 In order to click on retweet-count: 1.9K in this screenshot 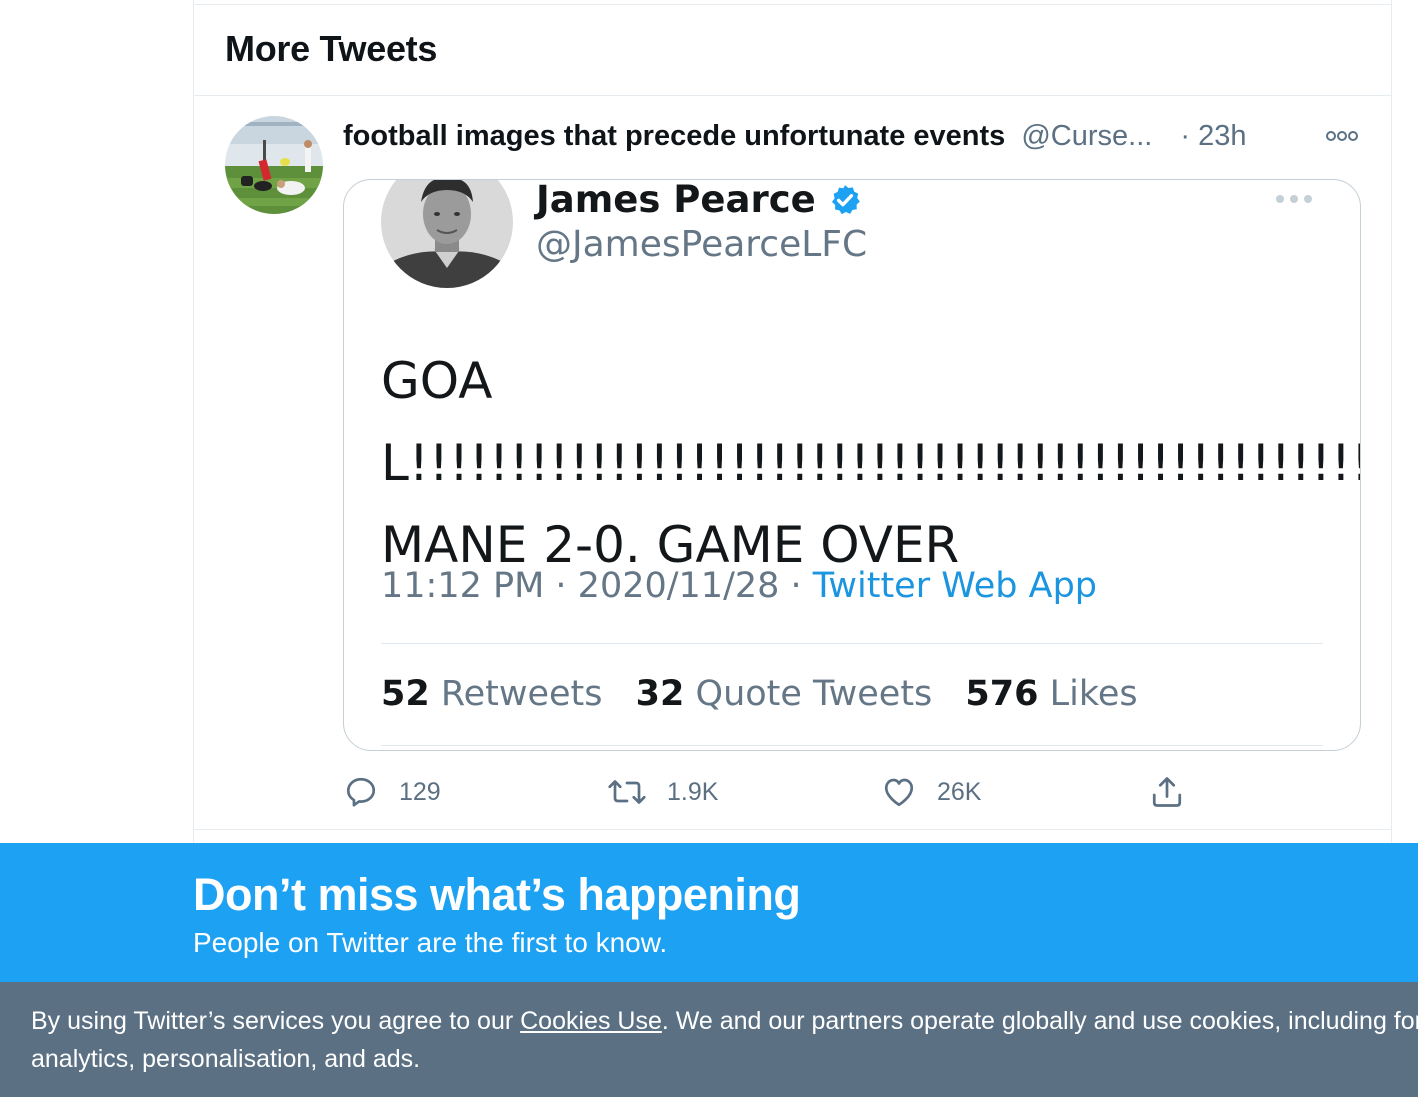, I will do `click(693, 791)`.